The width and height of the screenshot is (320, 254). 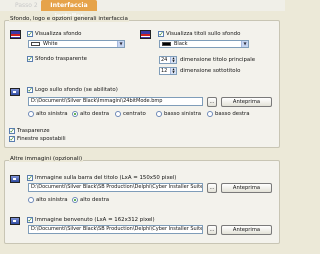 What do you see at coordinates (164, 71) in the screenshot?
I see `subtitle-size-value: 12` at bounding box center [164, 71].